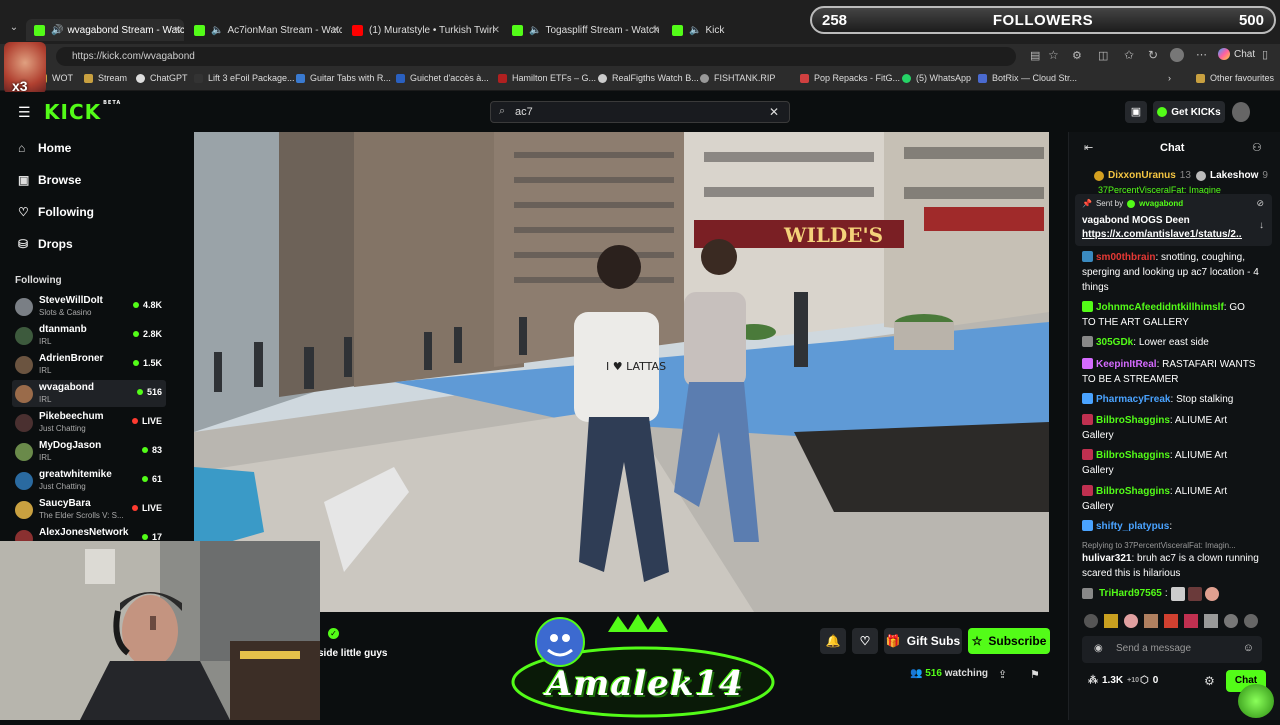  What do you see at coordinates (44, 148) in the screenshot?
I see `sidebar-item-home: ⌂ Home` at bounding box center [44, 148].